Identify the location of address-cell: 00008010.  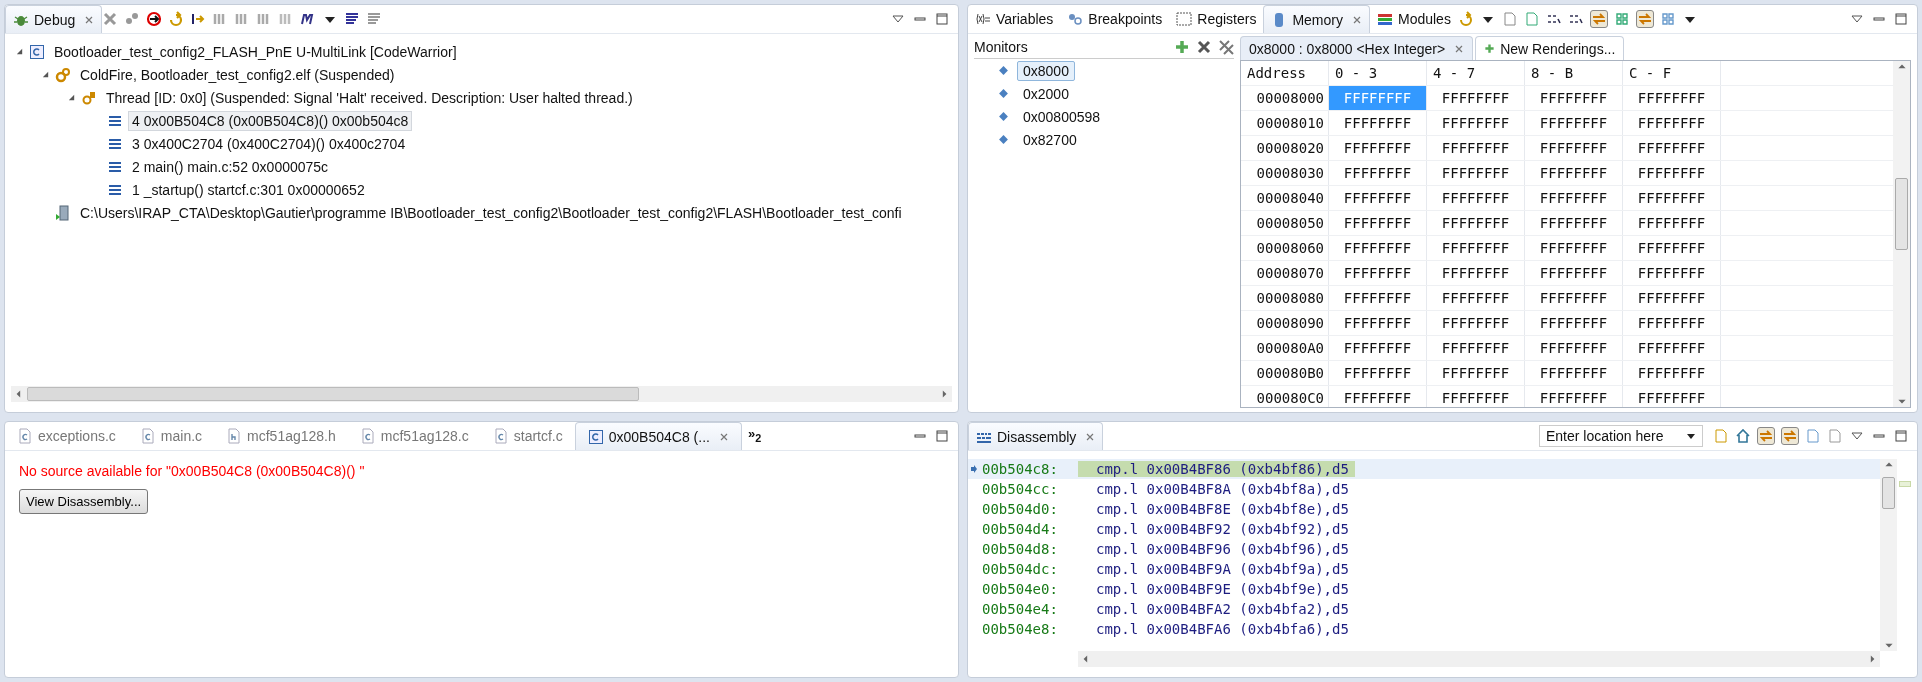
(1285, 123).